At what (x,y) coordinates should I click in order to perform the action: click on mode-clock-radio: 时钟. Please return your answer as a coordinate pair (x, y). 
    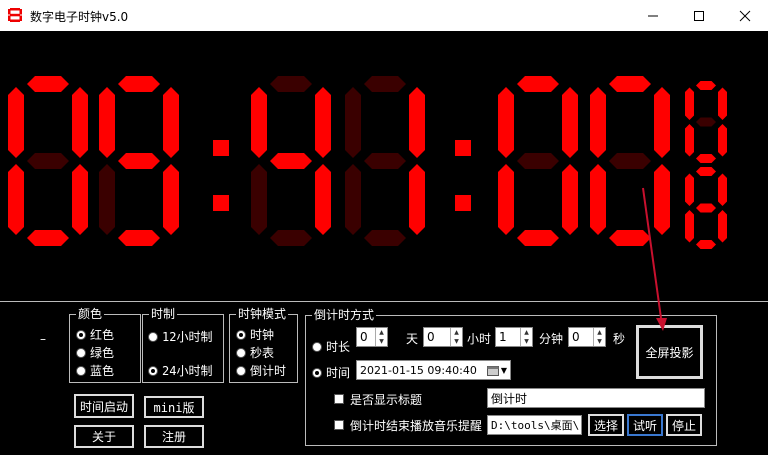
    Looking at the image, I should click on (255, 334).